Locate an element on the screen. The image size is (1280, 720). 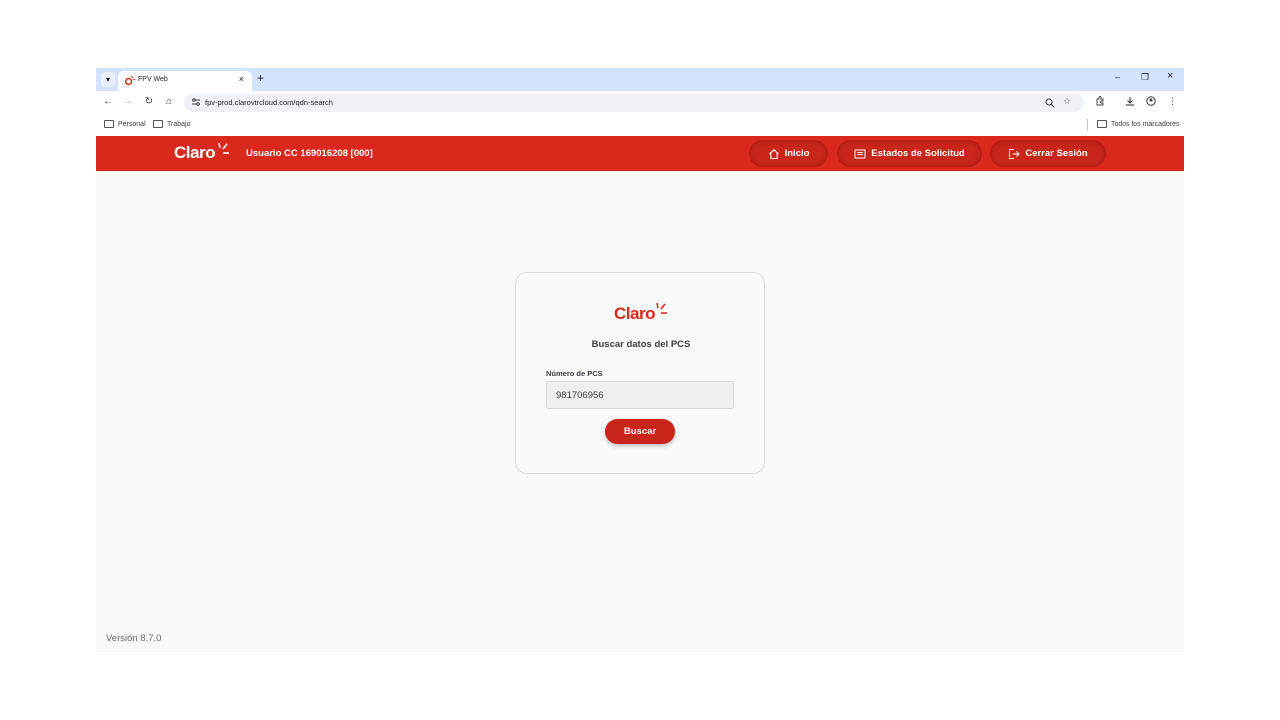
tab-search-icon: ▾ is located at coordinates (108, 79).